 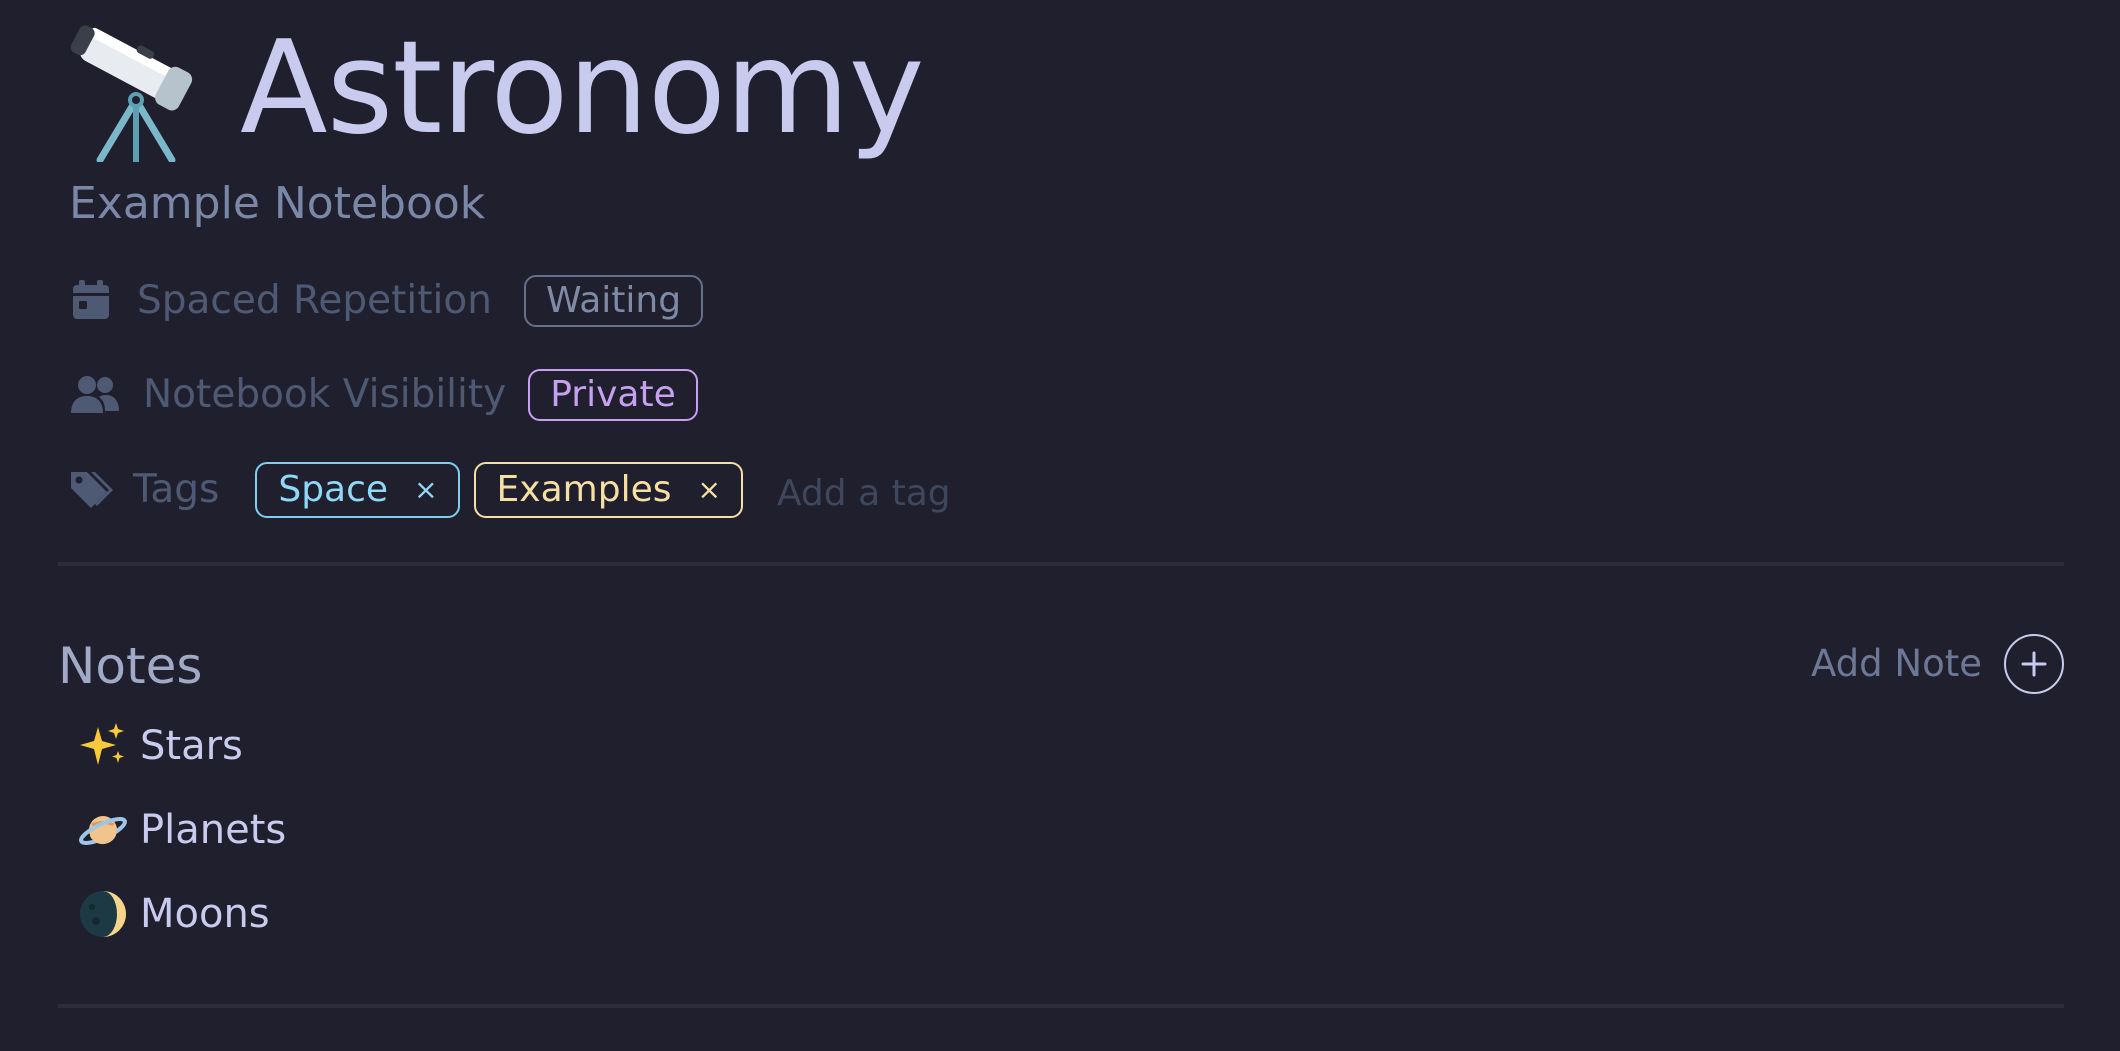 What do you see at coordinates (91, 299) in the screenshot?
I see `calendar-icon` at bounding box center [91, 299].